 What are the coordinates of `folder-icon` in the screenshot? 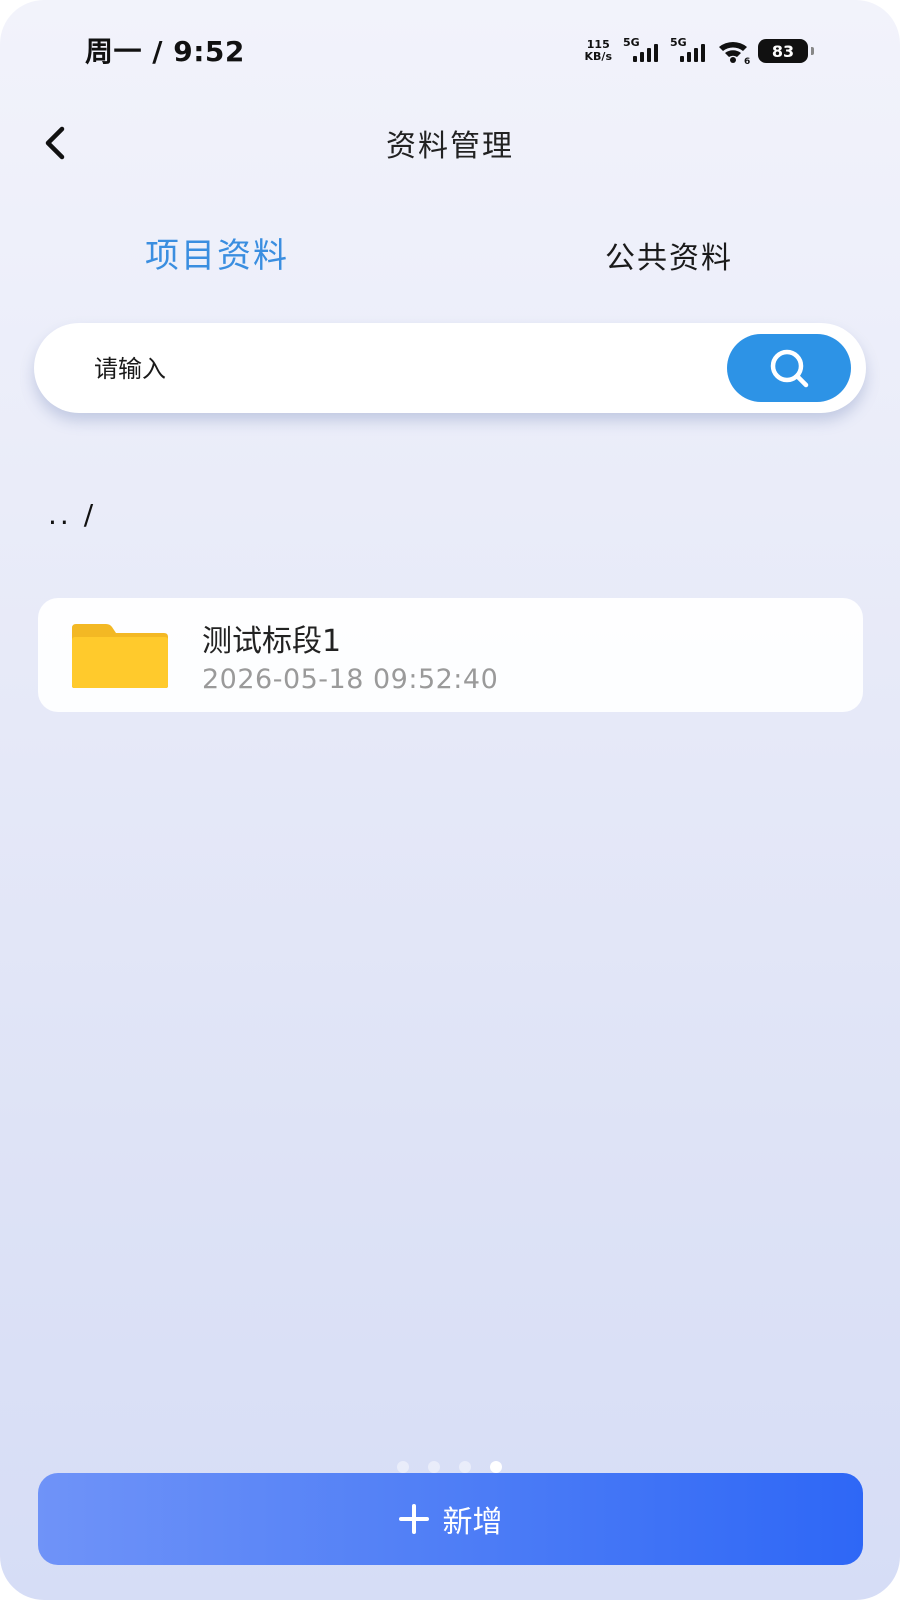 It's located at (120, 656).